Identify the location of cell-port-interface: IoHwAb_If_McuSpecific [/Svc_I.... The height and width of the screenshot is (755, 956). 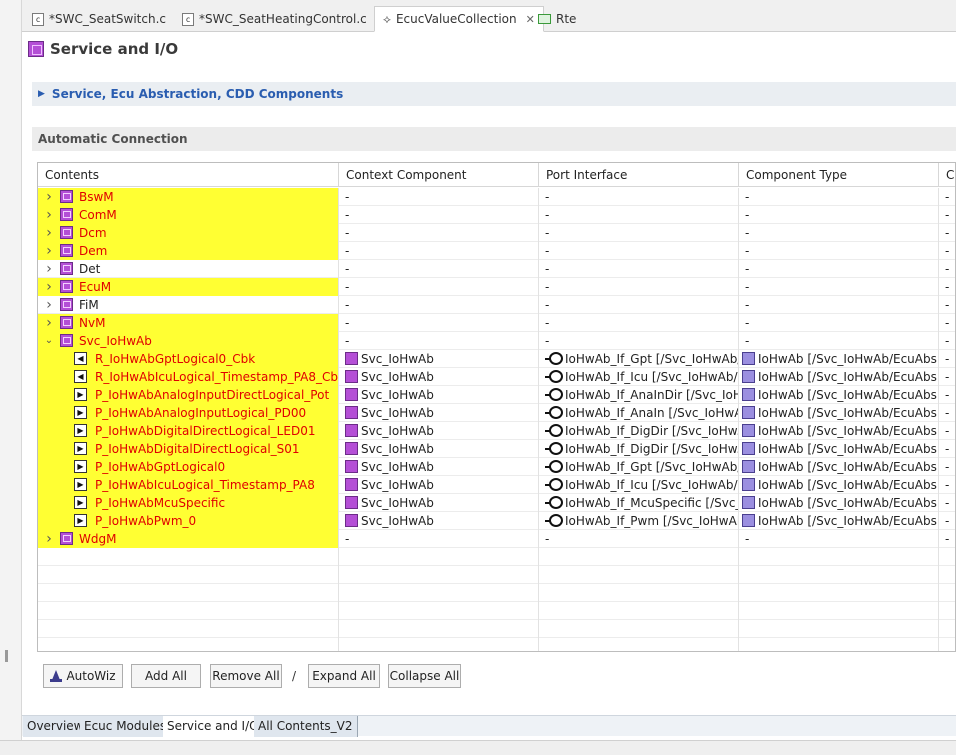
(639, 503).